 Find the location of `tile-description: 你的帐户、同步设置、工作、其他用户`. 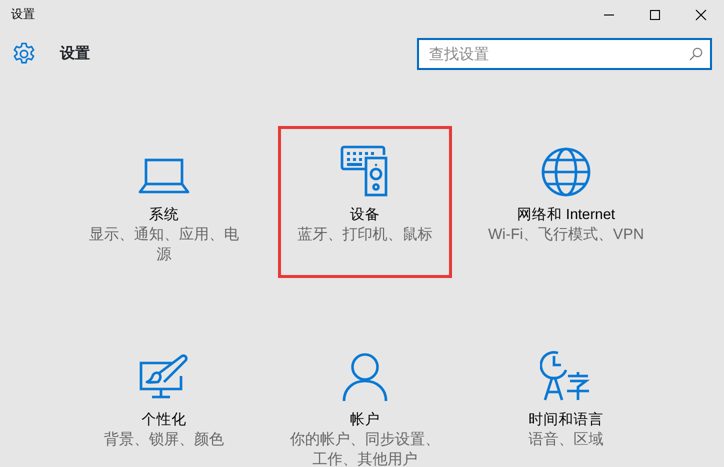

tile-description: 你的帐户、同步设置、工作、其他用户 is located at coordinates (365, 448).